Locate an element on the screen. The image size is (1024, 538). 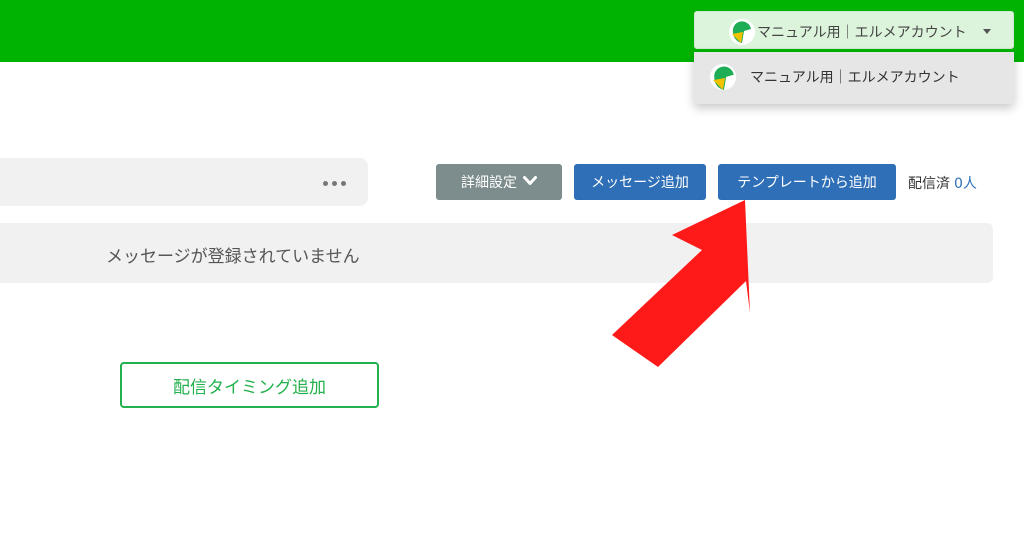
red-pointer-arrow-icon is located at coordinates (681, 283).